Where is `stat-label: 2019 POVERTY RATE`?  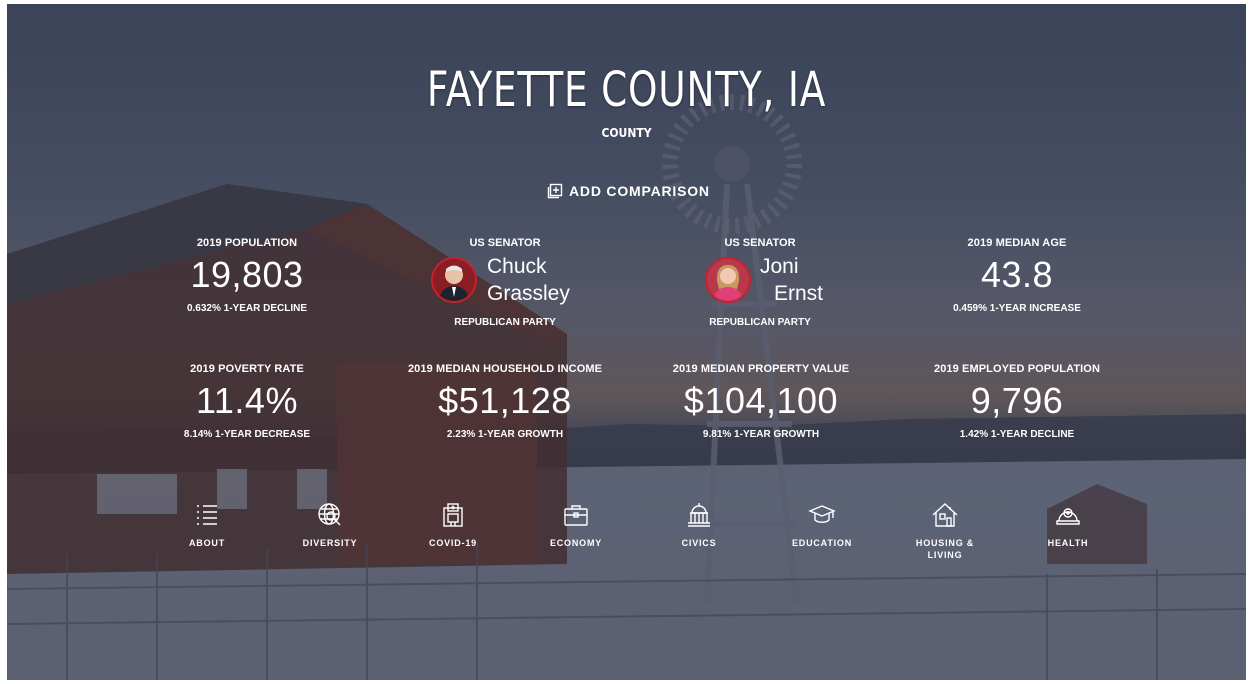
stat-label: 2019 POVERTY RATE is located at coordinates (247, 369).